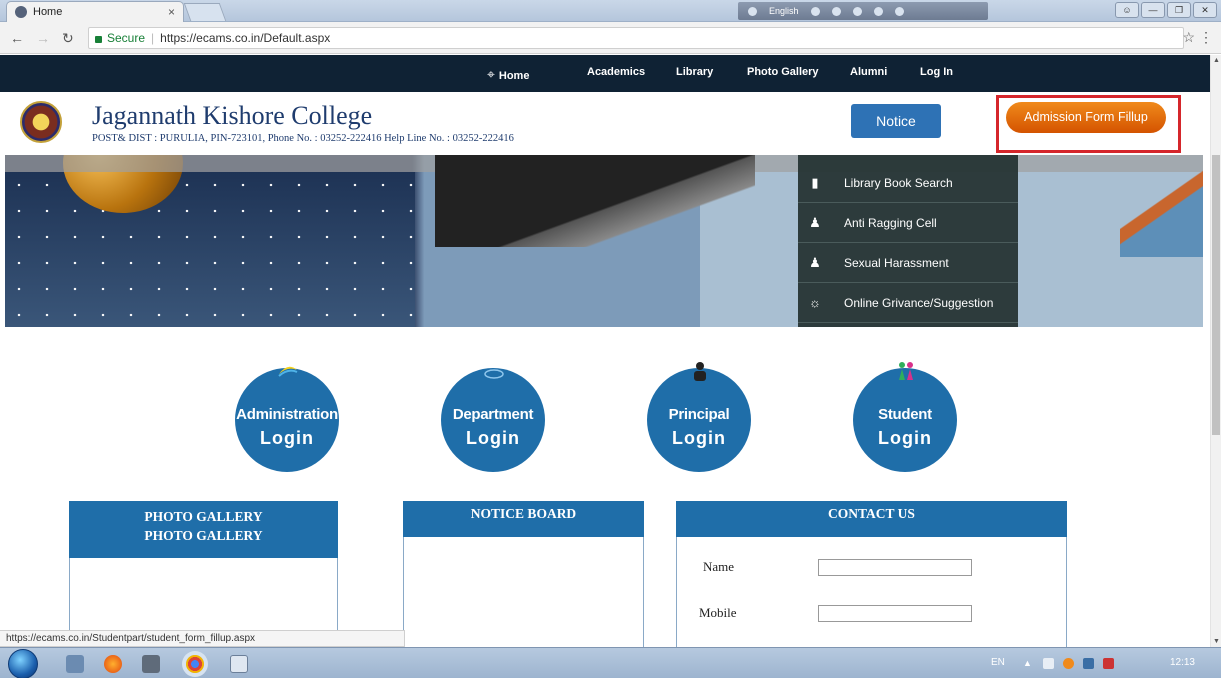 The image size is (1221, 678). Describe the element at coordinates (126, 38) in the screenshot. I see `secure-label: Secure` at that location.